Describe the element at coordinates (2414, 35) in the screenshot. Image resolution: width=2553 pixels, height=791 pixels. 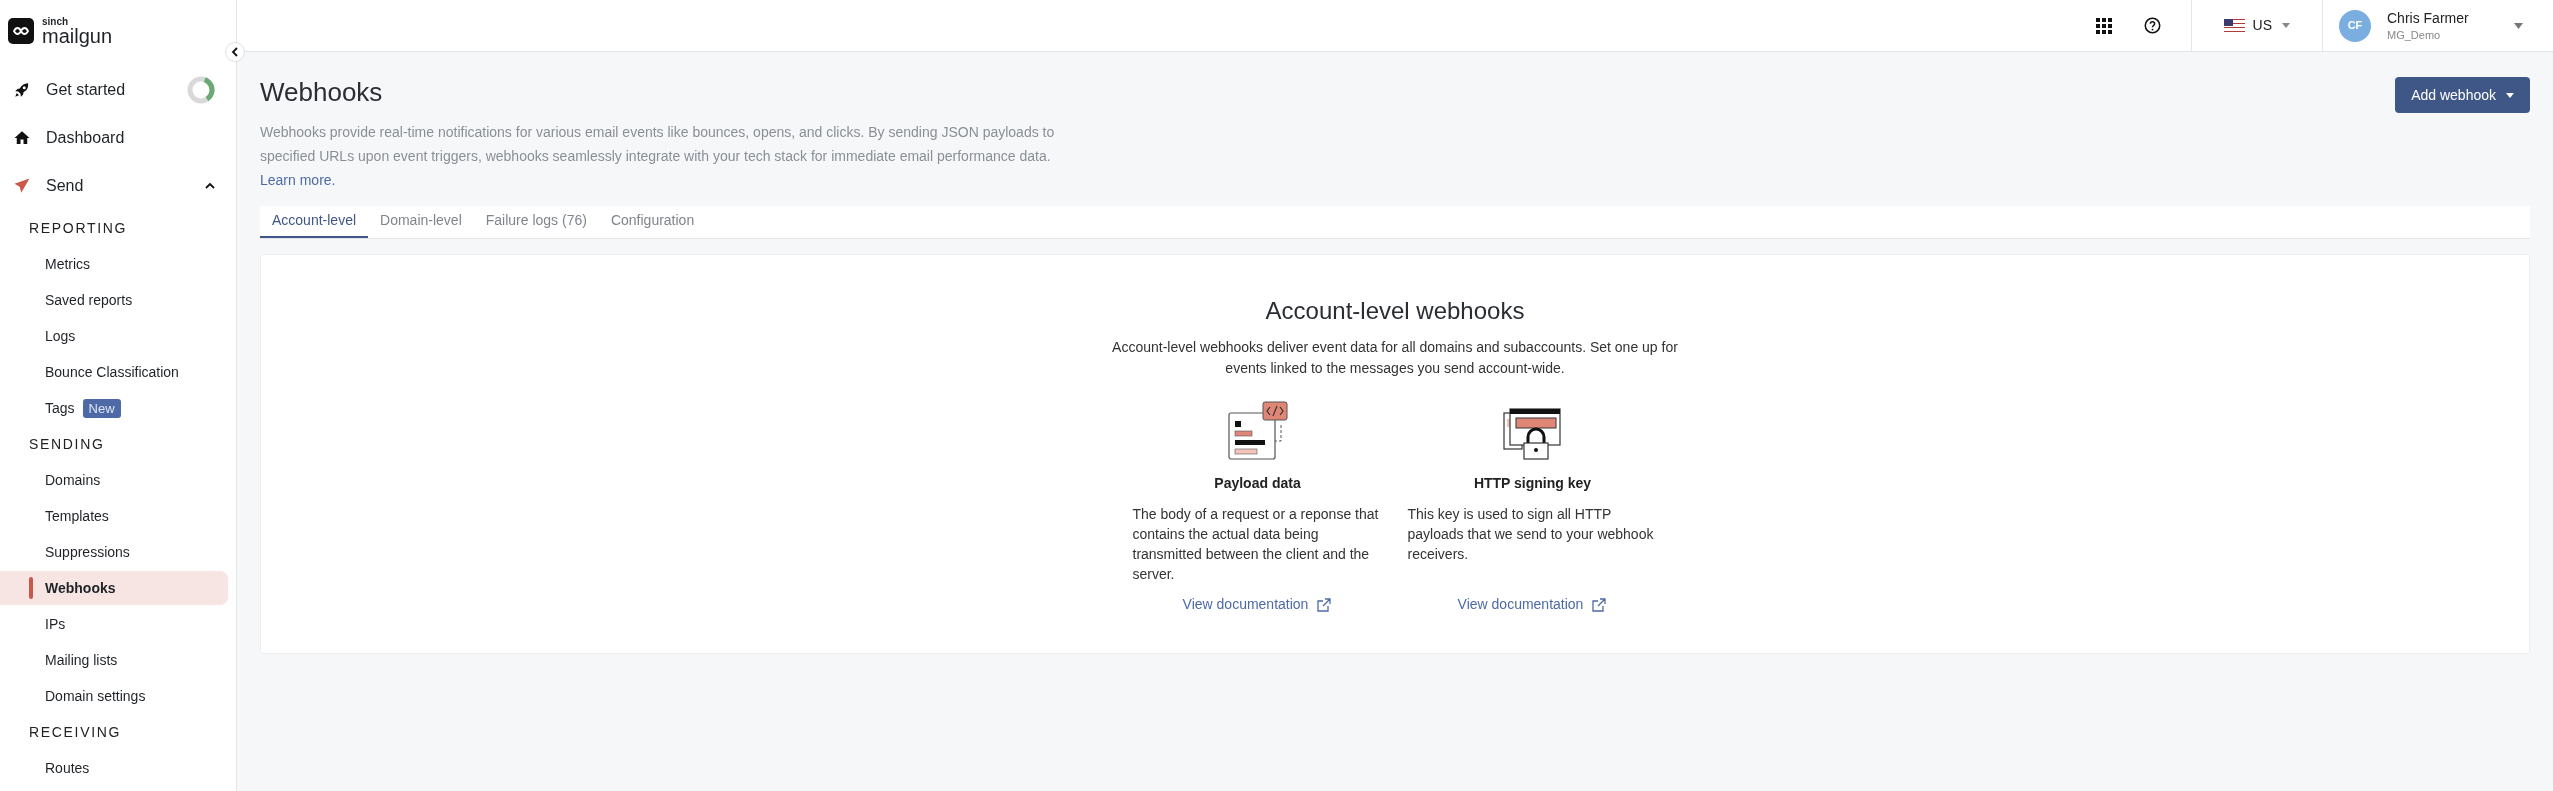
I see `account-name: MG_Demo` at that location.